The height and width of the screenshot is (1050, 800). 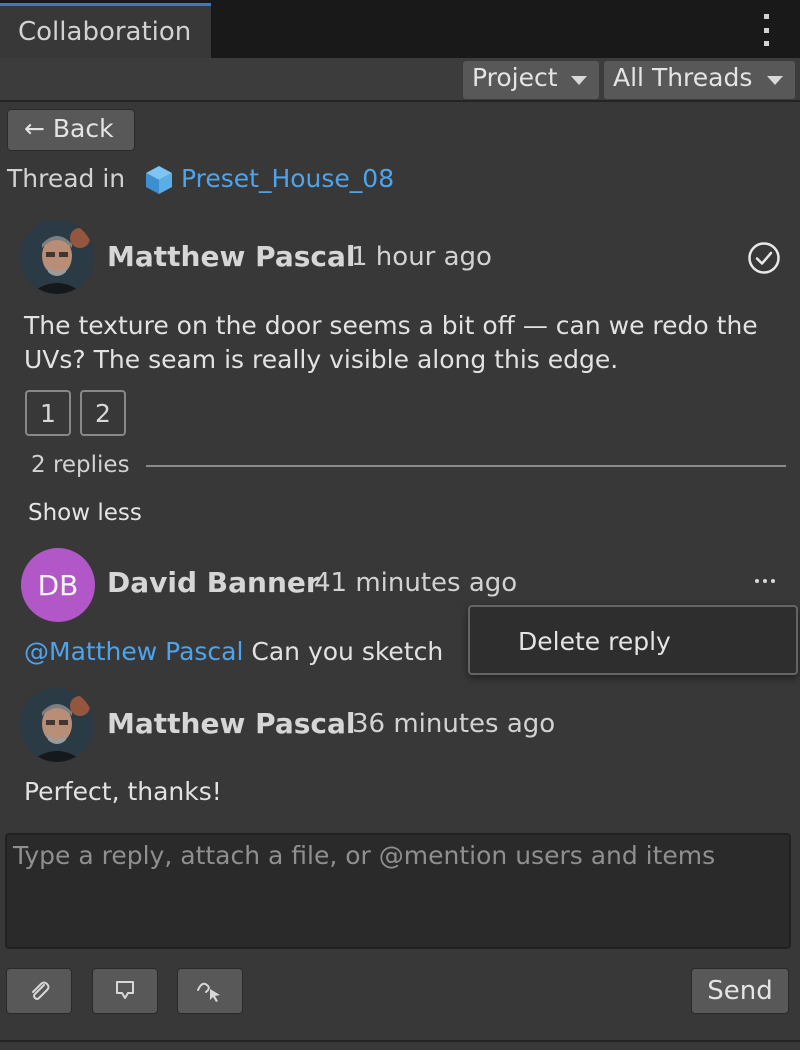 What do you see at coordinates (34, 128) in the screenshot?
I see `arrow-left-icon: ←` at bounding box center [34, 128].